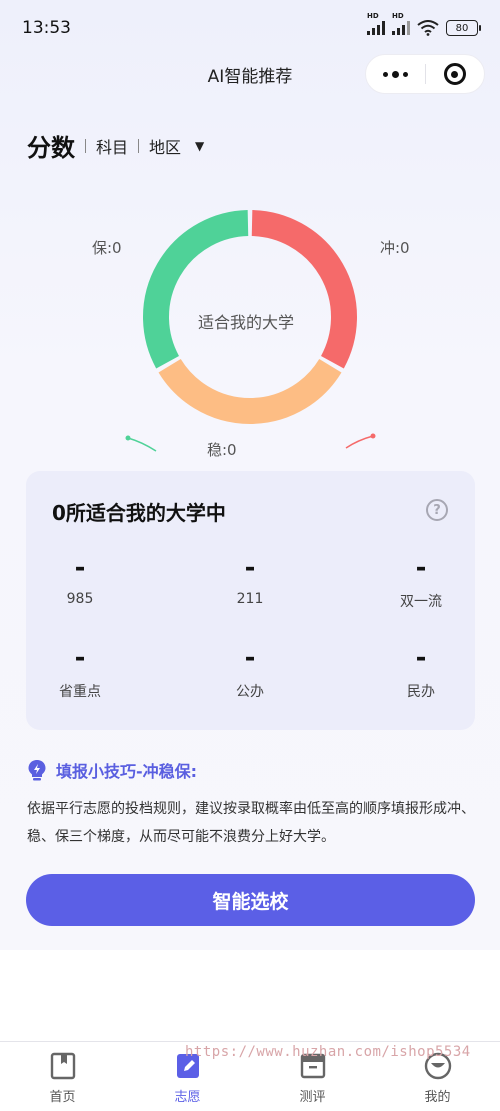 The height and width of the screenshot is (1111, 500). I want to click on filter-tabs: 分数 科目 地区 ▼, so click(115, 145).